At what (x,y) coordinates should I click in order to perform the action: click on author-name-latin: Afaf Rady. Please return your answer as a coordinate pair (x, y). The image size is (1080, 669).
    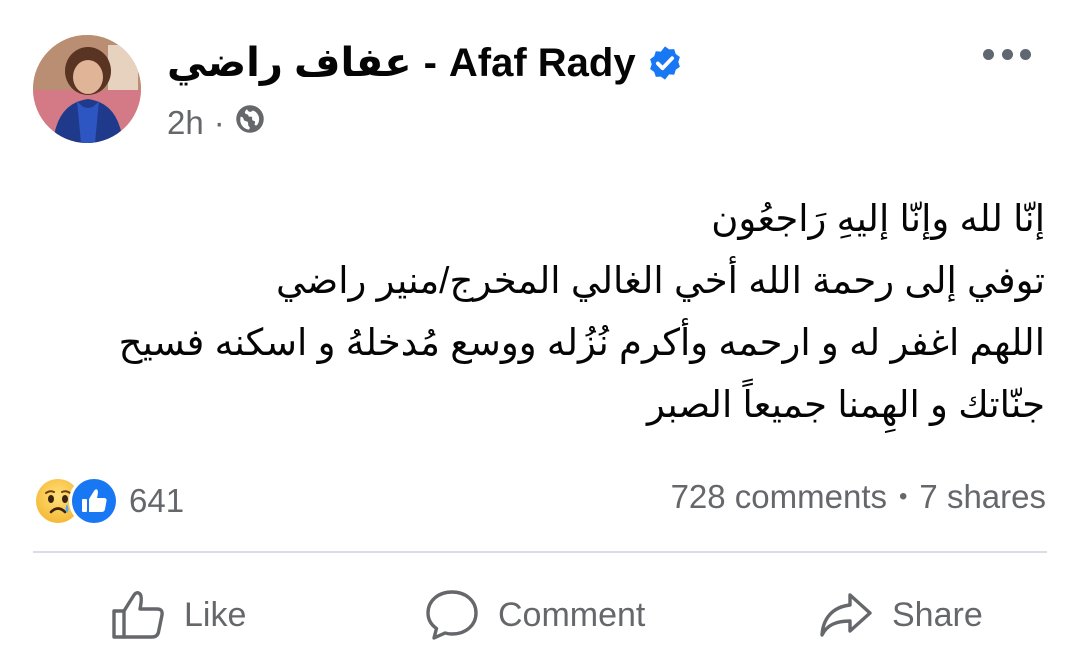
    Looking at the image, I should click on (542, 63).